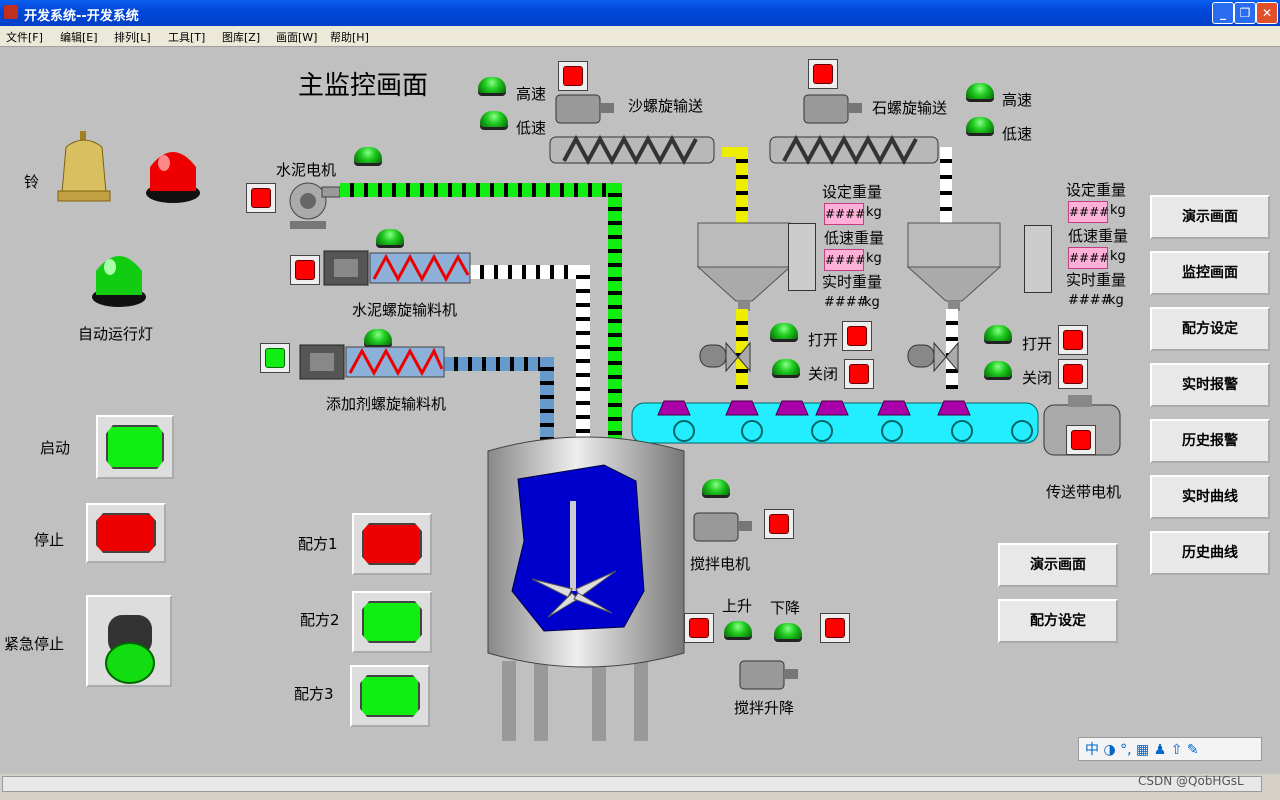 This screenshot has height=800, width=1280. What do you see at coordinates (615, 313) in the screenshot?
I see `water-pipe-vertical` at bounding box center [615, 313].